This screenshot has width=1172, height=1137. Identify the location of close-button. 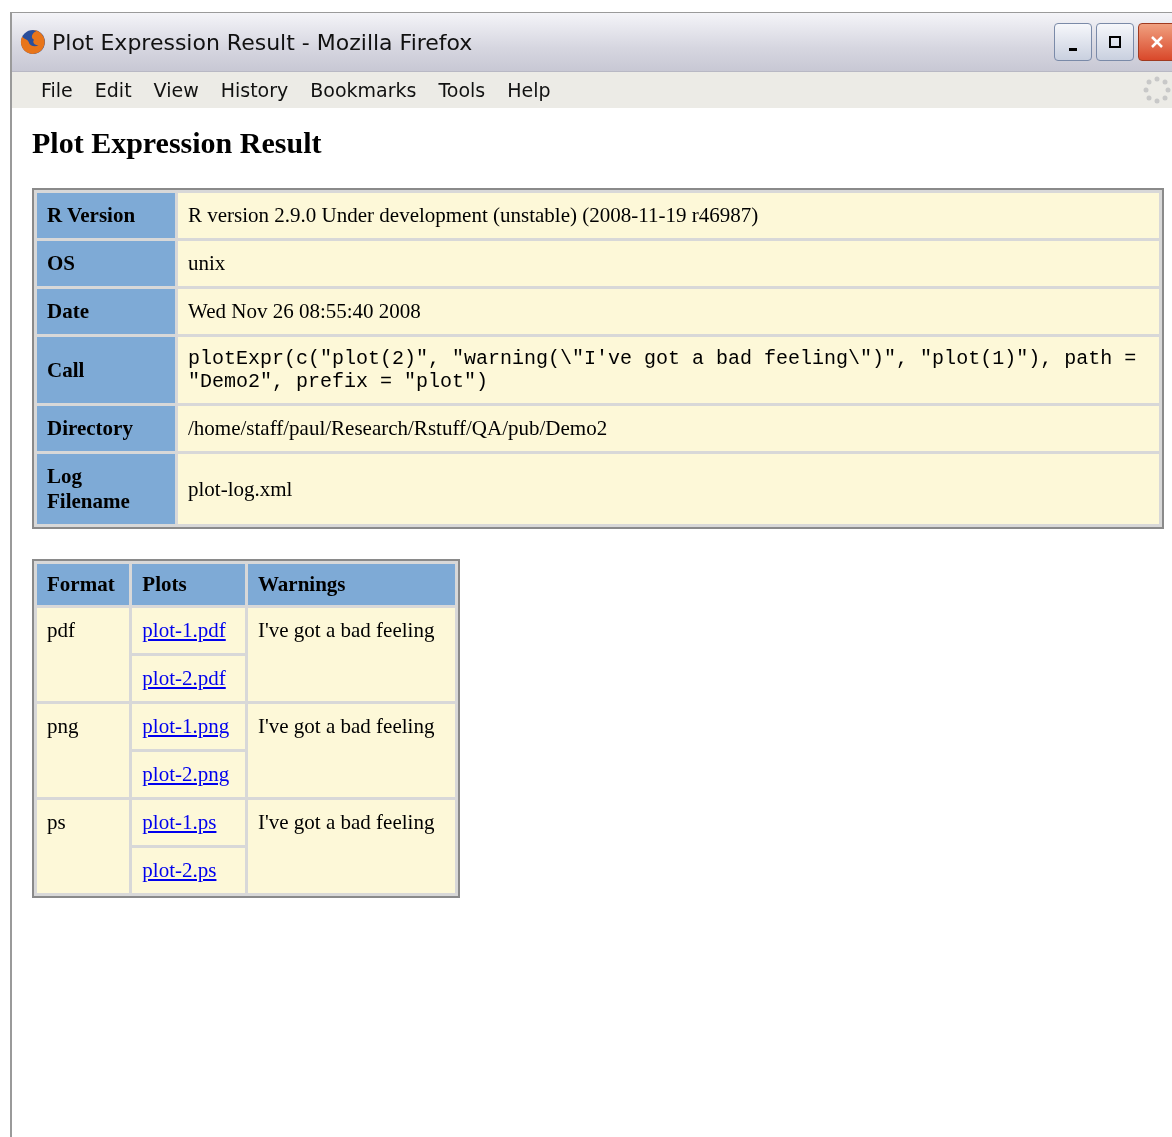
(1155, 42).